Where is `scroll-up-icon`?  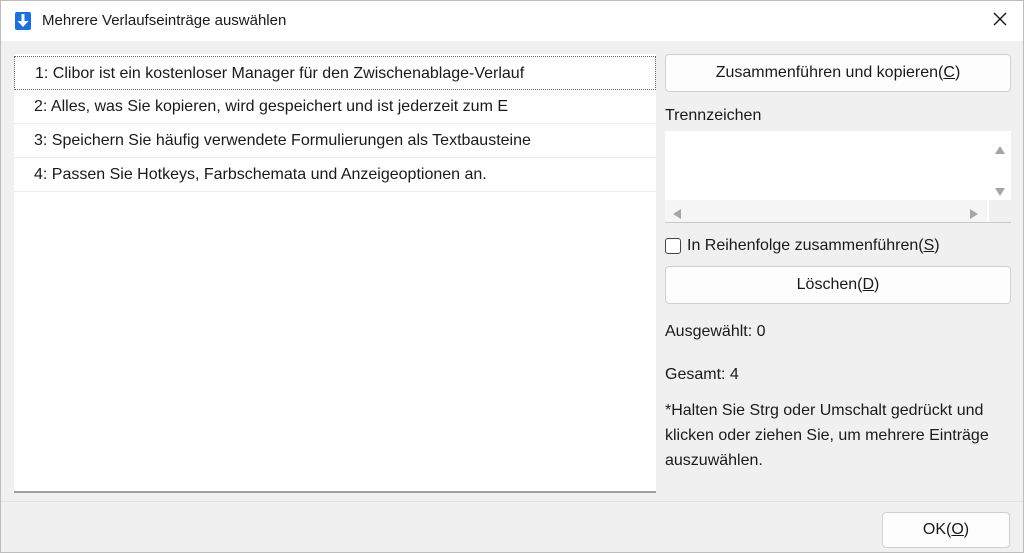 scroll-up-icon is located at coordinates (1000, 150).